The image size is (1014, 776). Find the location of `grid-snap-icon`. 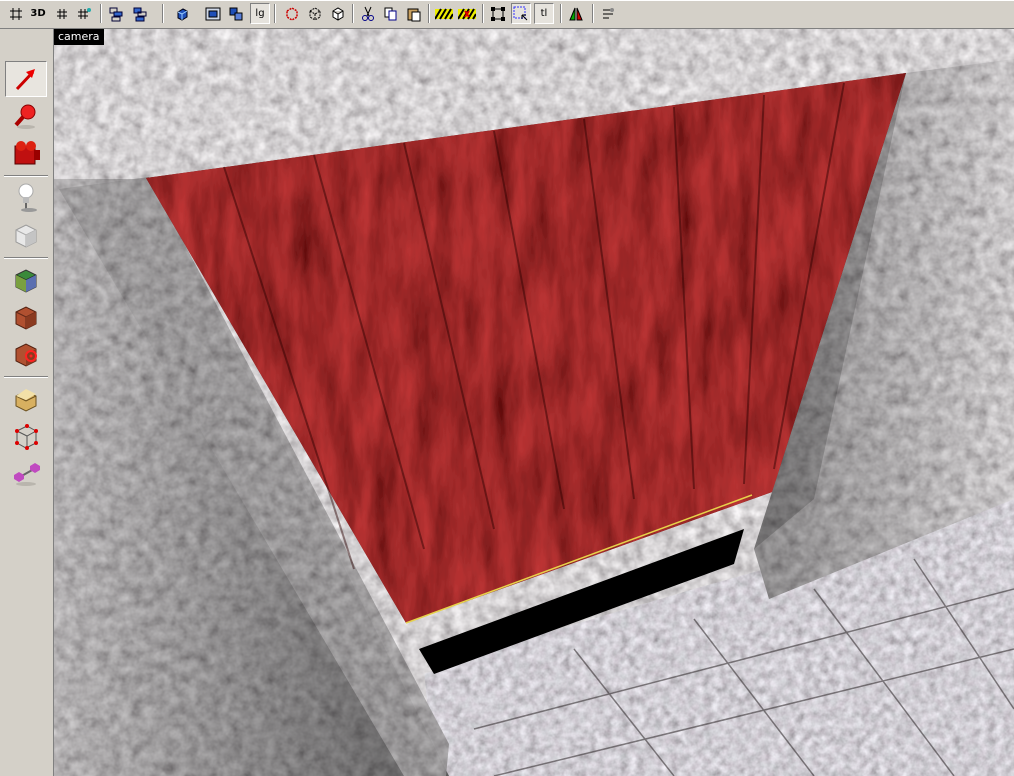

grid-snap-icon is located at coordinates (84, 13).